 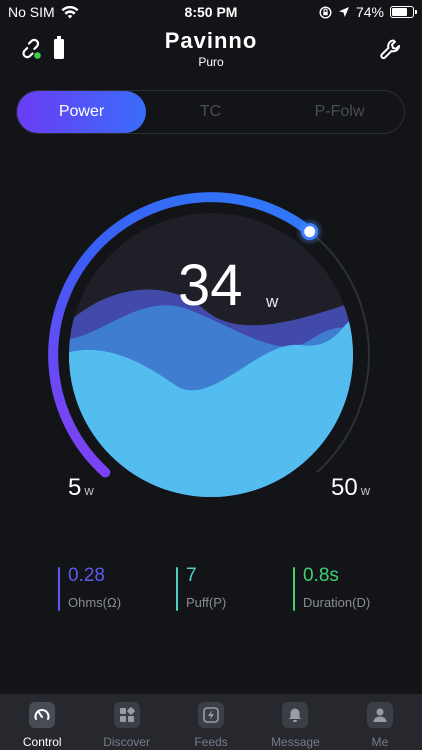 What do you see at coordinates (337, 602) in the screenshot?
I see `stat-label: Duration(D)` at bounding box center [337, 602].